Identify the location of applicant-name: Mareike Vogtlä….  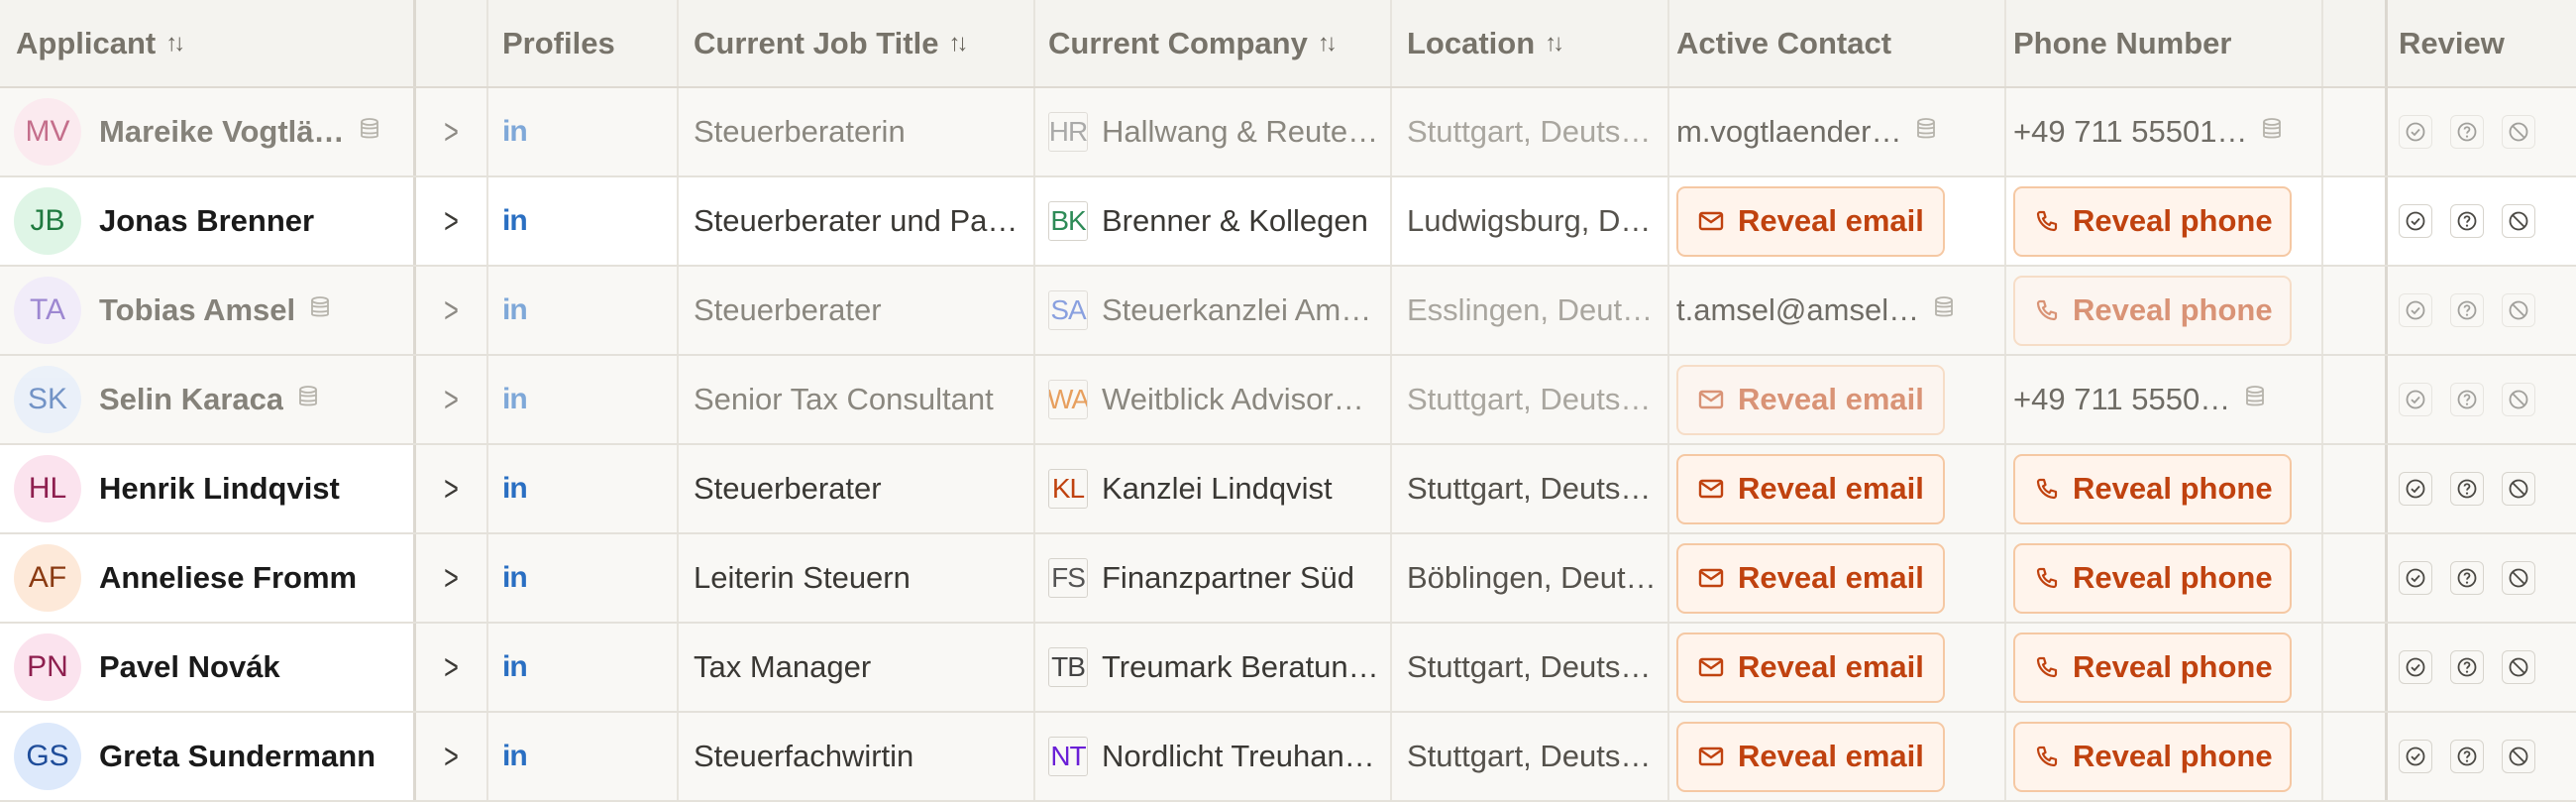
(222, 132).